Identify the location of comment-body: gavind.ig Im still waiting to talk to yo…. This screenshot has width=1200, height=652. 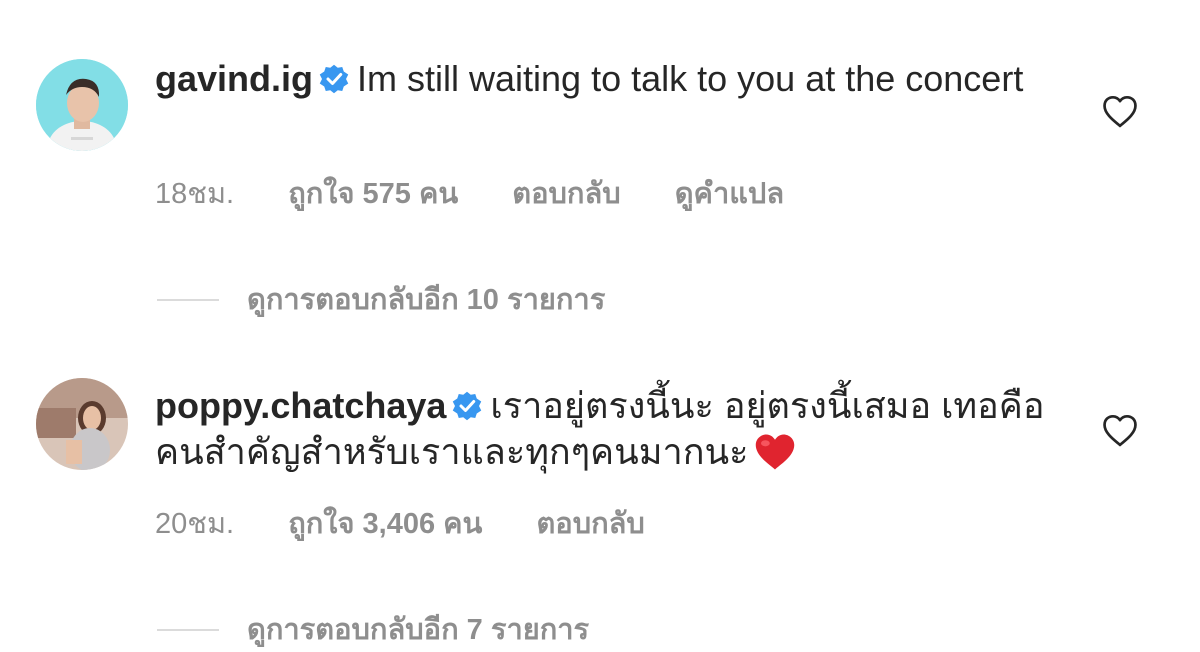
(600, 79).